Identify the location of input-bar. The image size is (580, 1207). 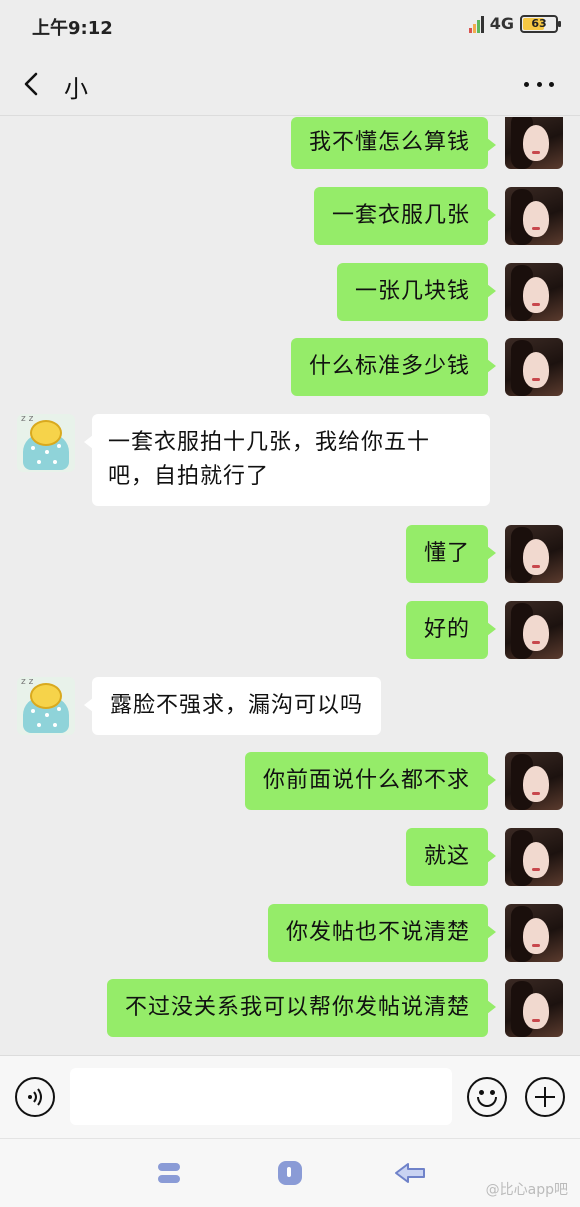
(290, 1096).